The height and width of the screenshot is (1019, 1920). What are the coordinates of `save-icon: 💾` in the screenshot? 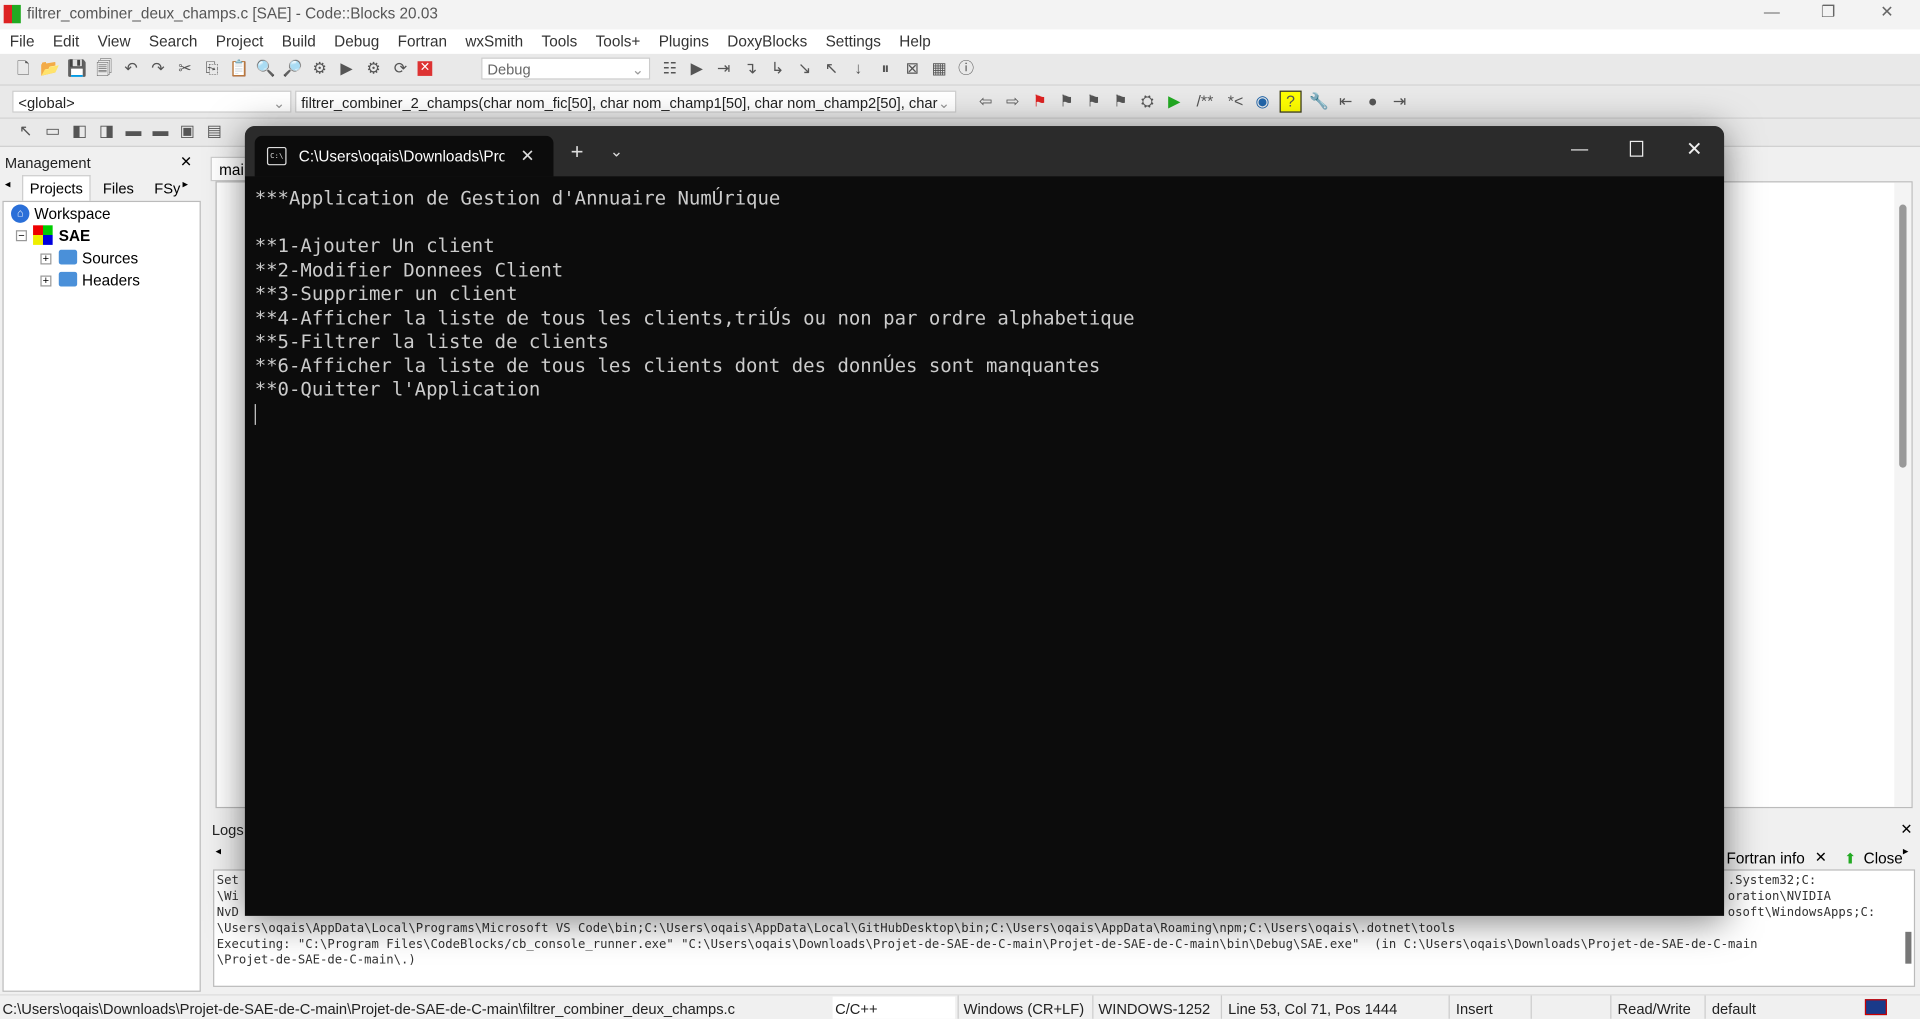 It's located at (77, 69).